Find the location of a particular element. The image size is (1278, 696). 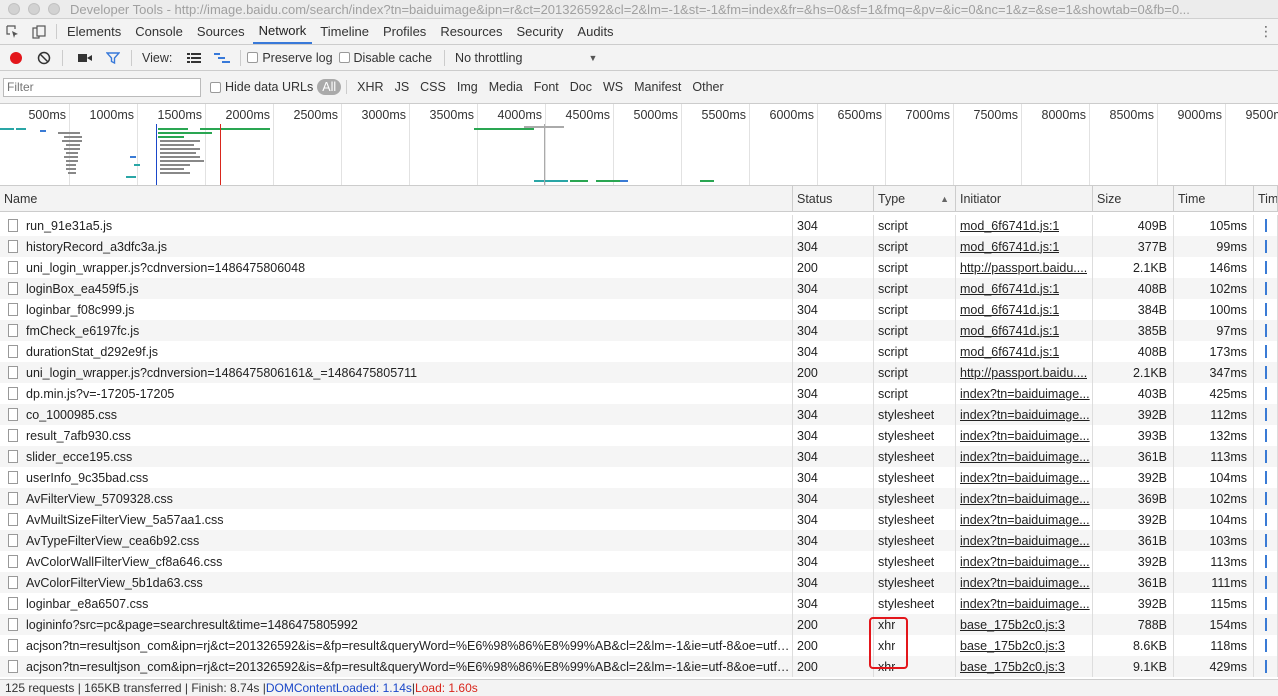

record-icon is located at coordinates (16, 57).